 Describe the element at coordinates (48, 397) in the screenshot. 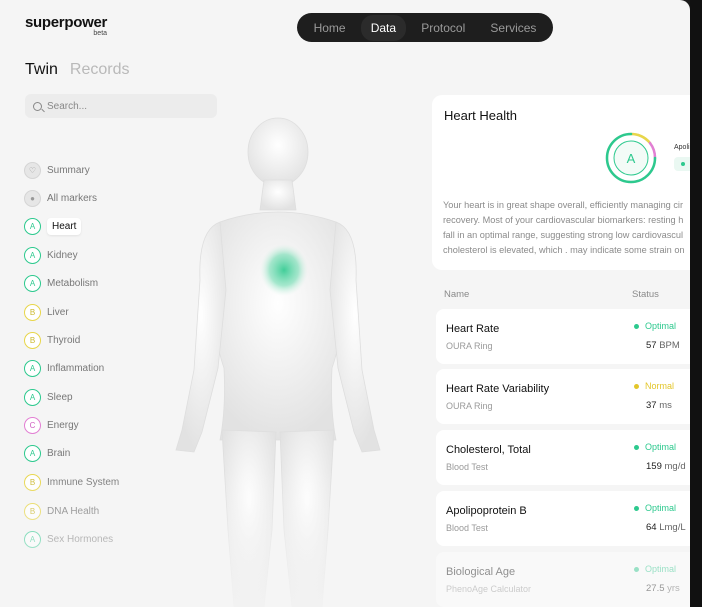

I see `sidebar-item-sleep: A Sleep` at that location.